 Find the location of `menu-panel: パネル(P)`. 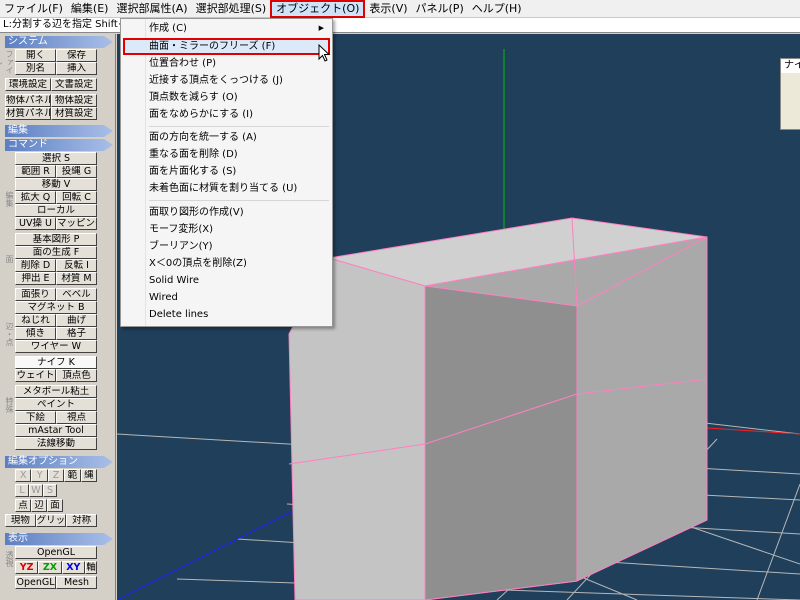

menu-panel: パネル(P) is located at coordinates (440, 9).